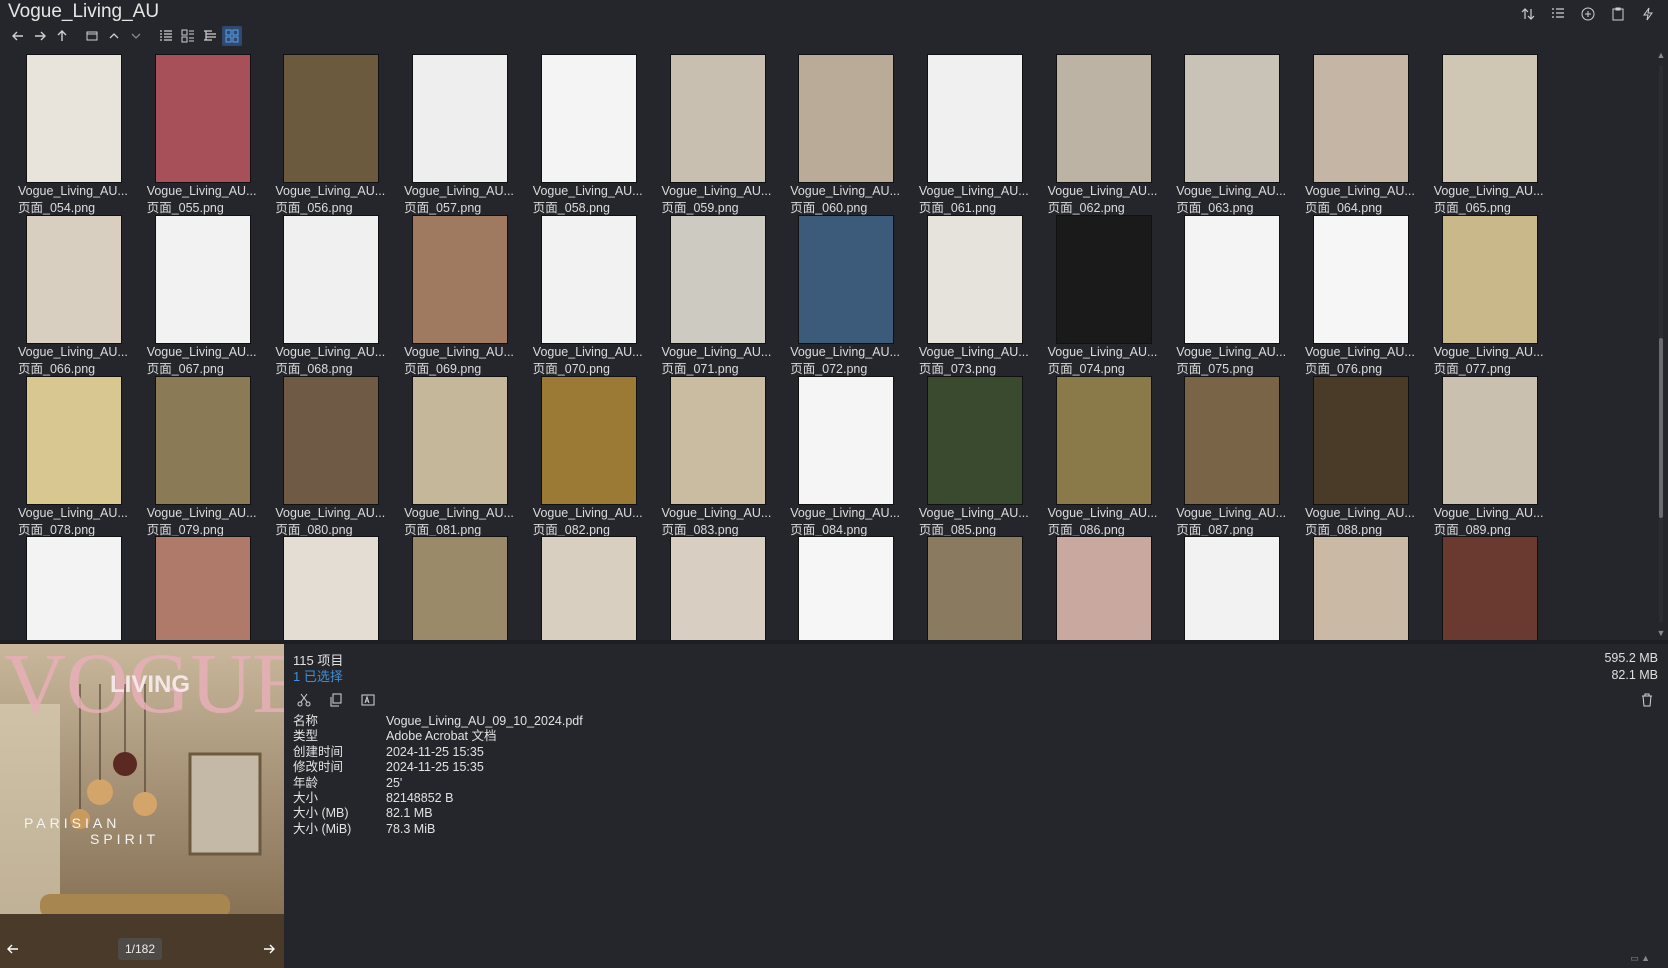 This screenshot has width=1668, height=968. Describe the element at coordinates (1661, 633) in the screenshot. I see `scroll-down-icon: ▼` at that location.